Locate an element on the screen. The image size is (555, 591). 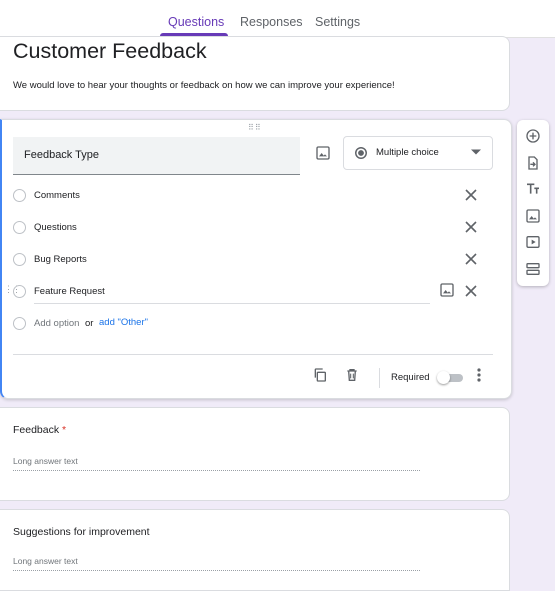
option-input-underline is located at coordinates (232, 303).